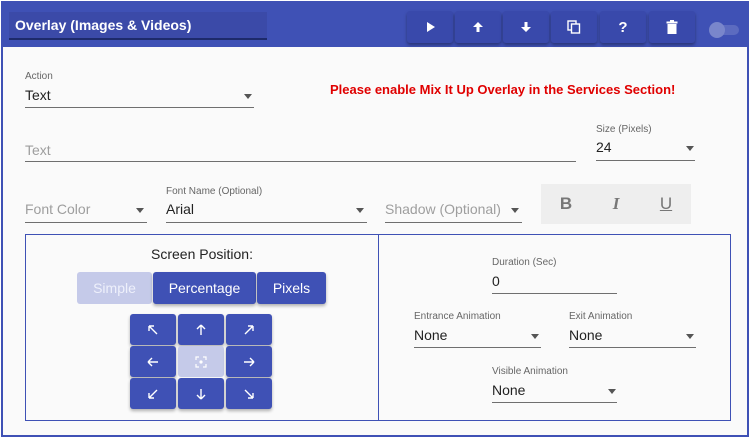 This screenshot has width=751, height=439. What do you see at coordinates (266, 222) in the screenshot?
I see `font-name-underline` at bounding box center [266, 222].